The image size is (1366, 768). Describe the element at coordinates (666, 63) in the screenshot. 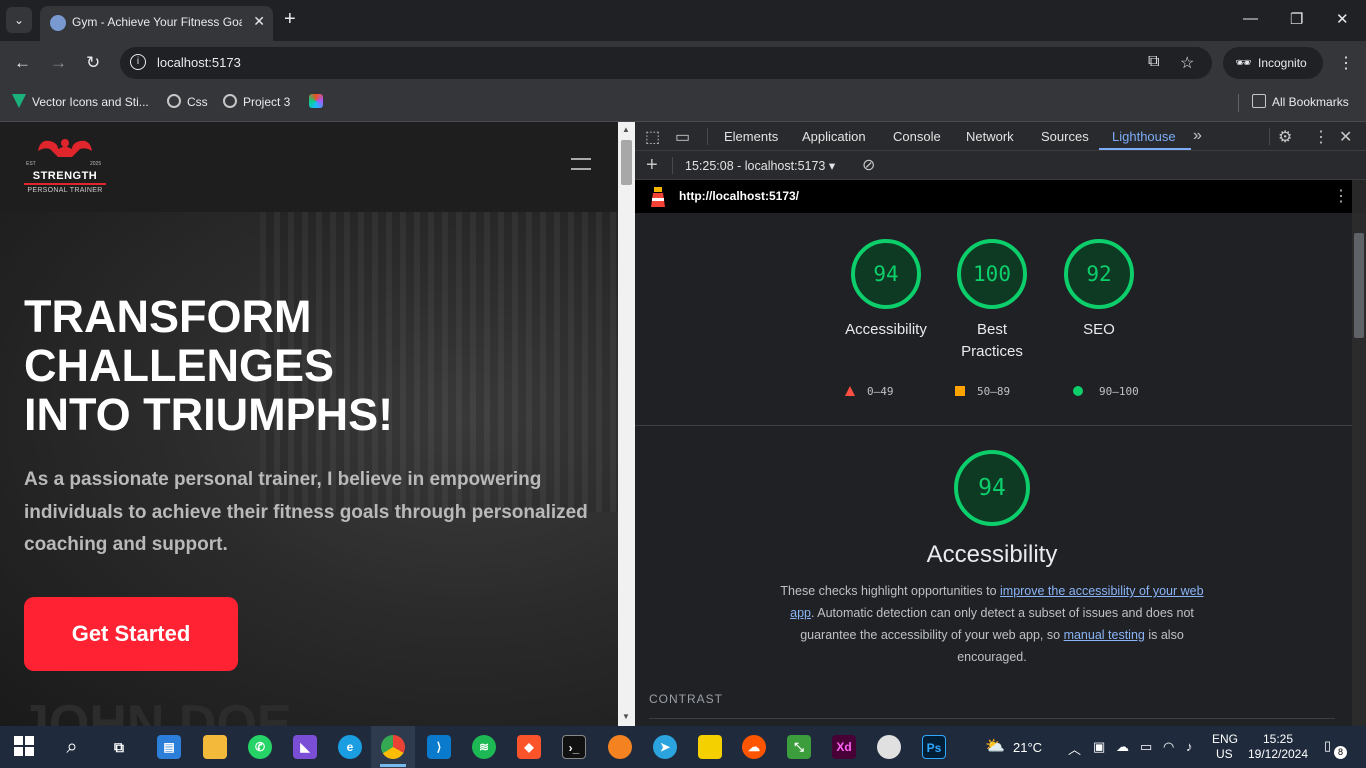

I see `address-bar: i localhost:5173 ⧉ ☆` at that location.